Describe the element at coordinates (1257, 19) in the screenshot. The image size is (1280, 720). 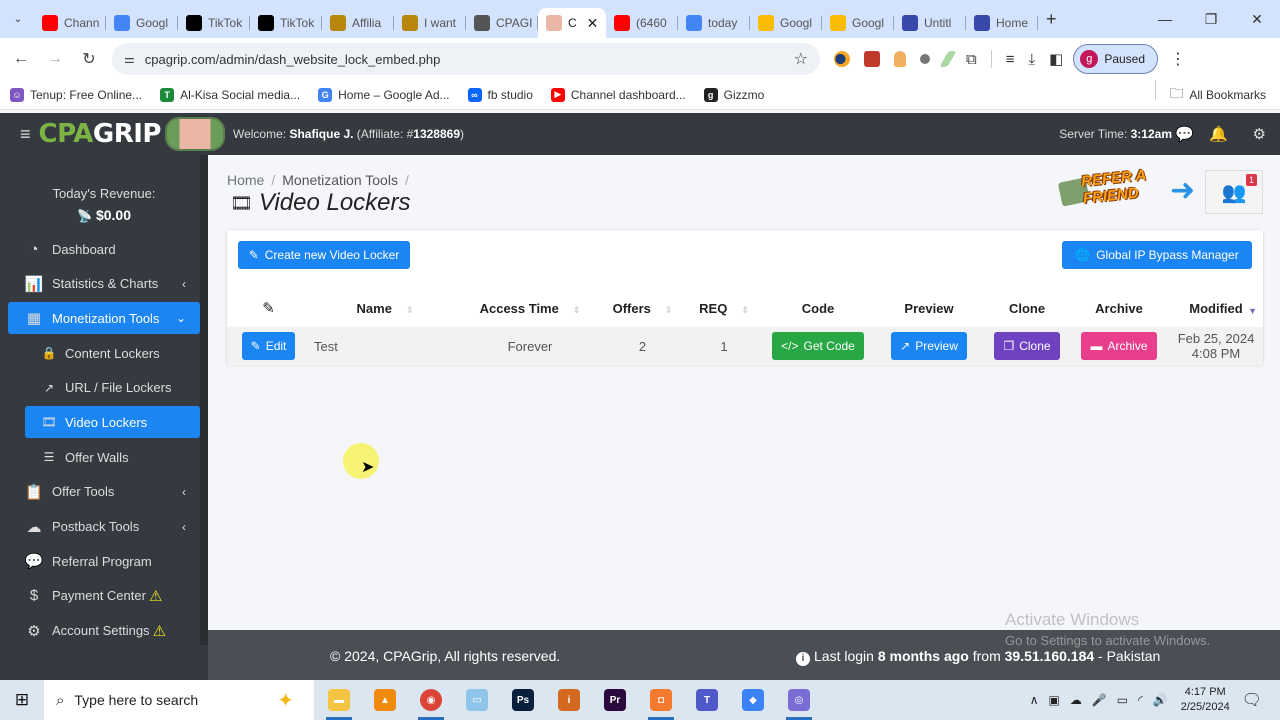
I see `close-window-button: ✕` at that location.